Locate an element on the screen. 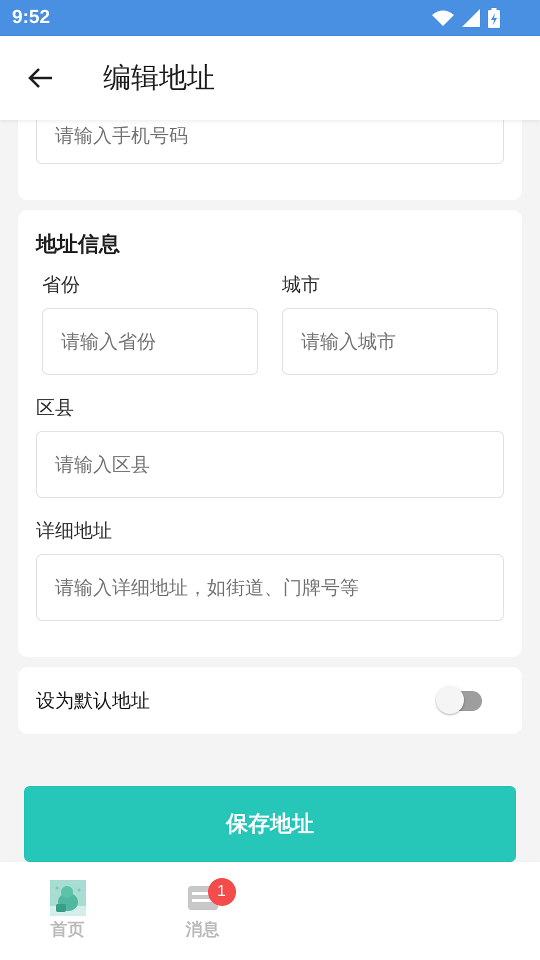 Image resolution: width=540 pixels, height=960 pixels. field-label: 区县 is located at coordinates (55, 408).